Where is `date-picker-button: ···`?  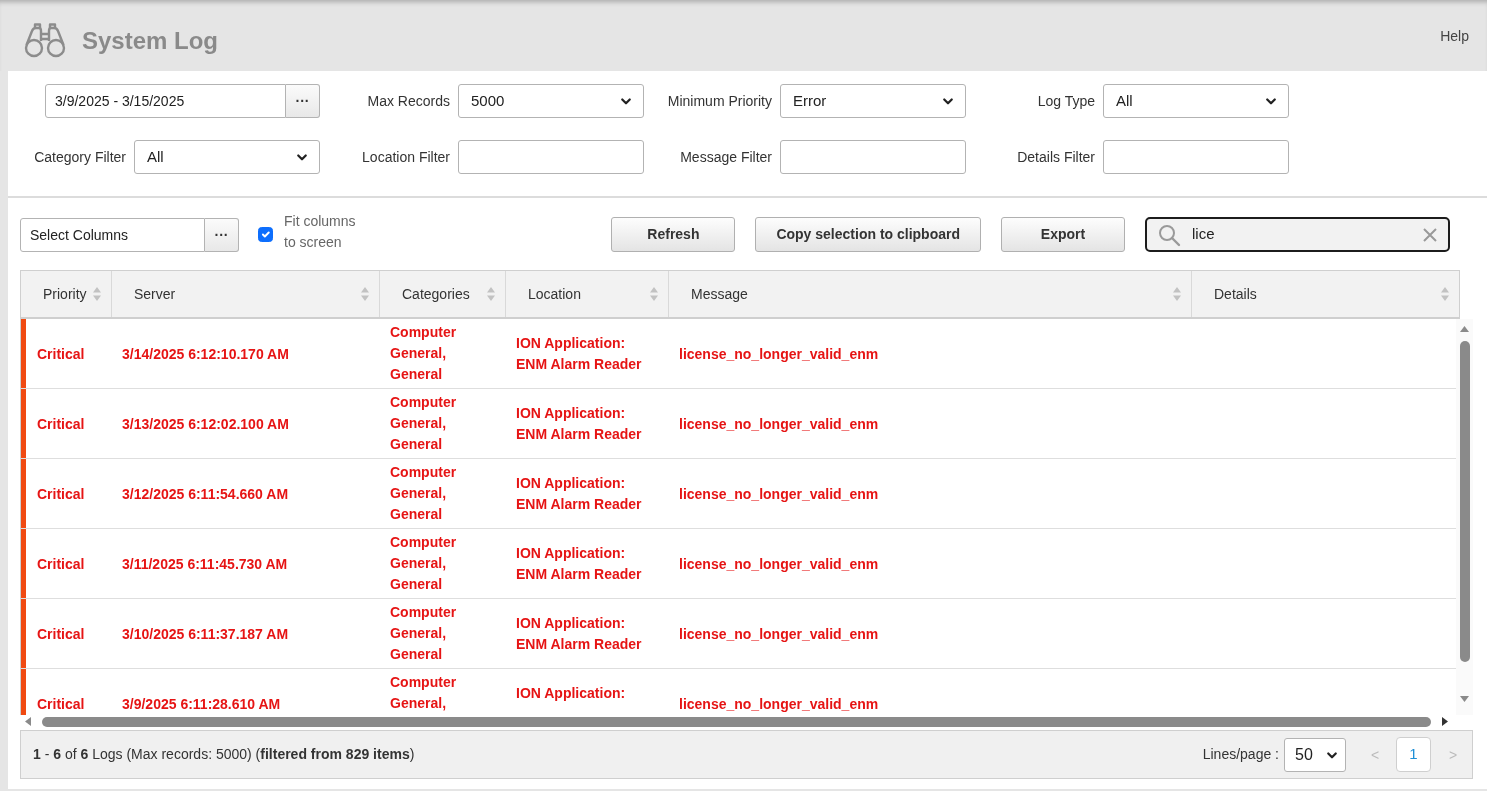
date-picker-button: ··· is located at coordinates (303, 101).